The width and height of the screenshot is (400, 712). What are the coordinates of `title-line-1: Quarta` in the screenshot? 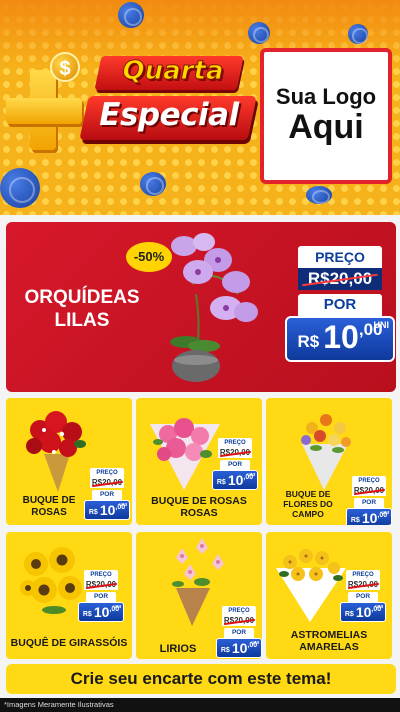 It's located at (173, 71).